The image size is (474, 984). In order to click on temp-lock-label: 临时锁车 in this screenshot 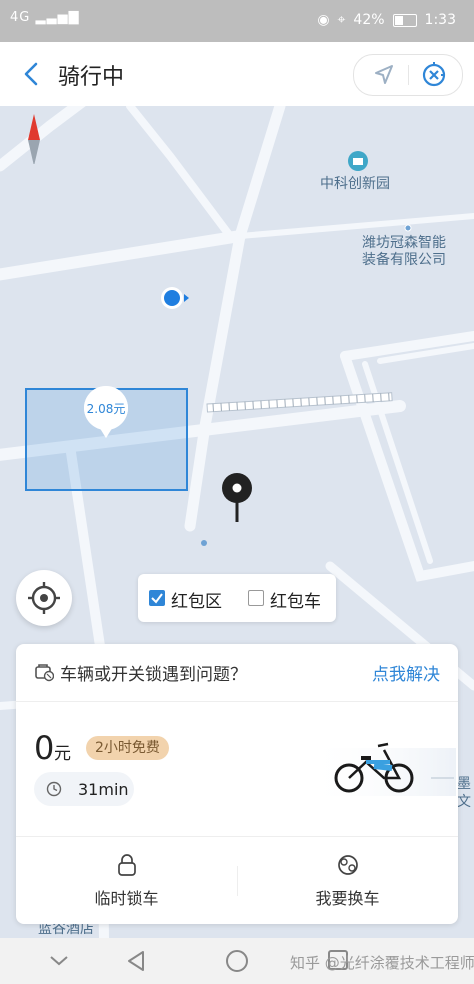, I will do `click(126, 898)`.